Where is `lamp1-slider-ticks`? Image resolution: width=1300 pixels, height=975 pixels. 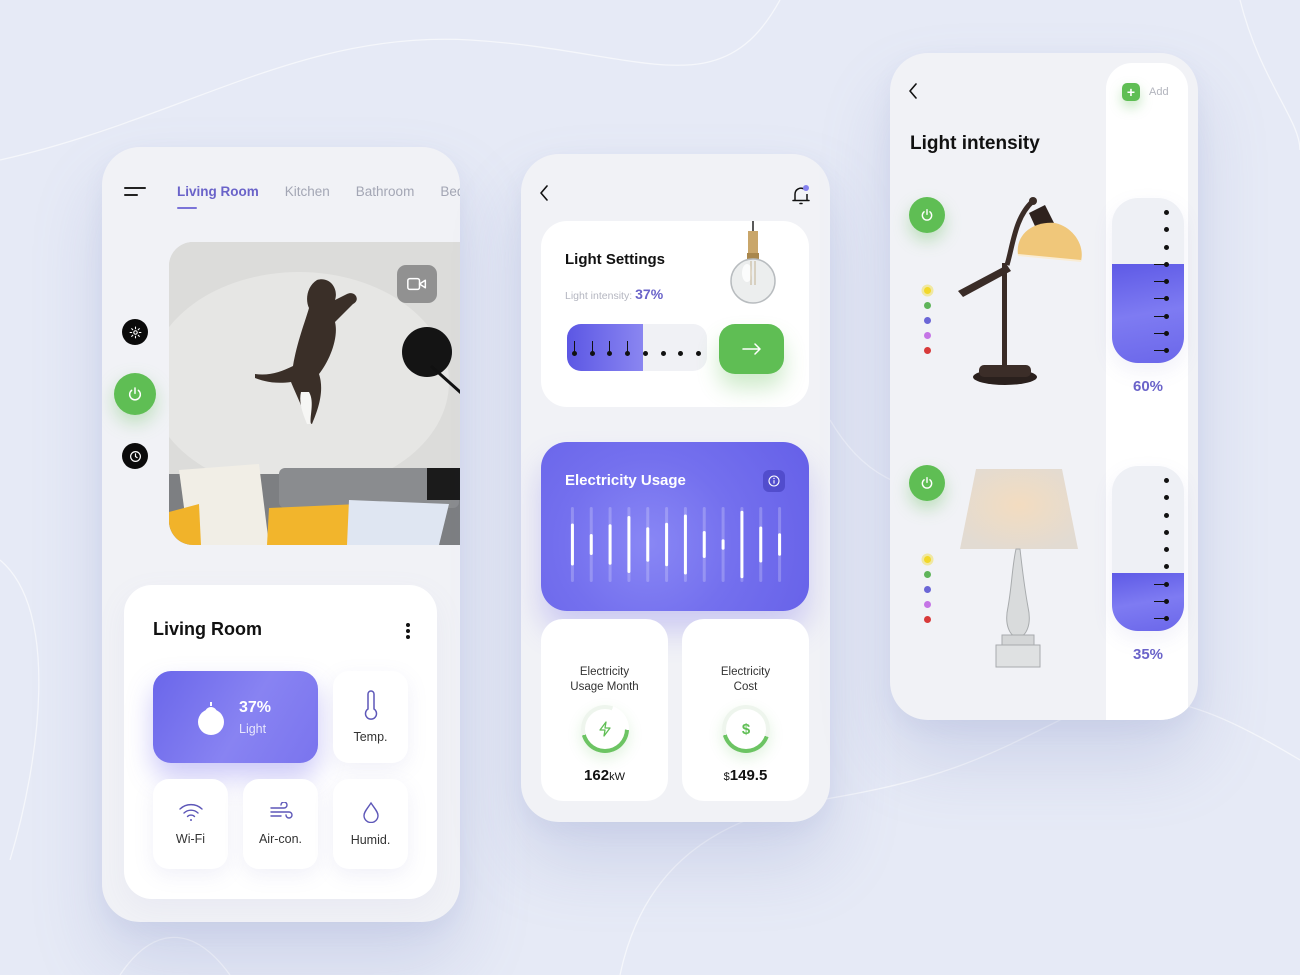
lamp1-slider-ticks is located at coordinates (1161, 281).